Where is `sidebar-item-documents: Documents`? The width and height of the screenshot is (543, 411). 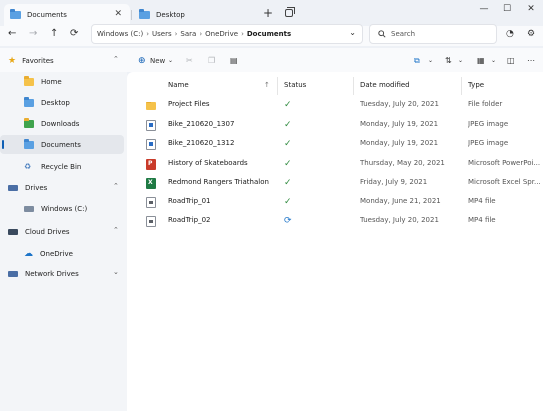
sidebar-item-documents: Documents is located at coordinates (62, 144).